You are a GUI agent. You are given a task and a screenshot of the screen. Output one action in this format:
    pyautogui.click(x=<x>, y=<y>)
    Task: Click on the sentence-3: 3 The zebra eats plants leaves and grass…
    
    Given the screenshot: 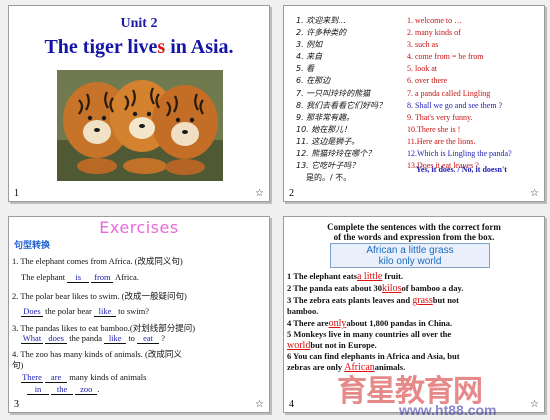 What is the action you would take?
    pyautogui.click(x=373, y=300)
    